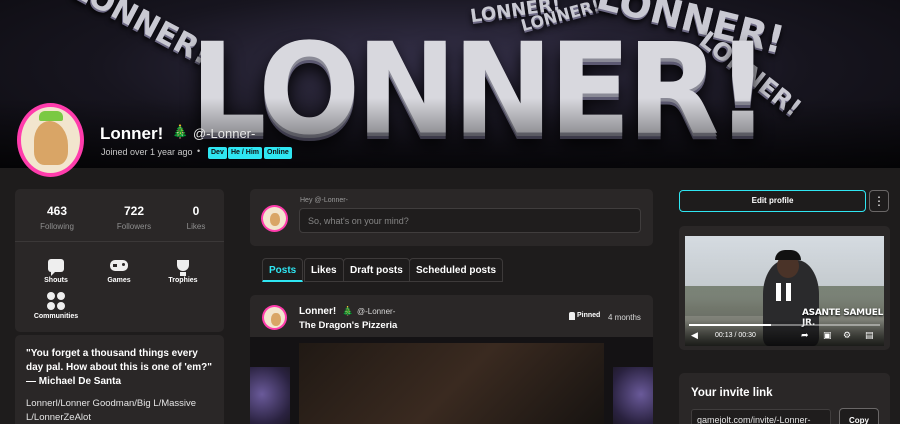 The image size is (900, 424). Describe the element at coordinates (134, 226) in the screenshot. I see `stat-label: Followers` at that location.